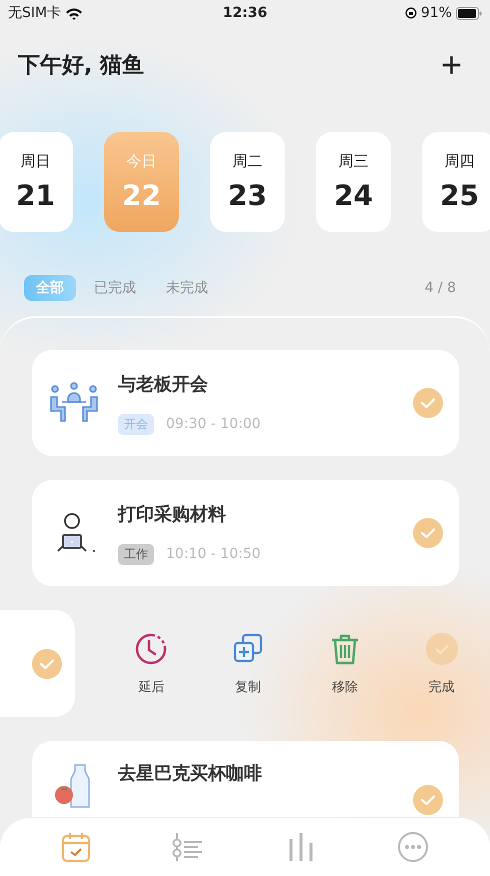  Describe the element at coordinates (247, 182) in the screenshot. I see `date-card: 周二 23` at that location.